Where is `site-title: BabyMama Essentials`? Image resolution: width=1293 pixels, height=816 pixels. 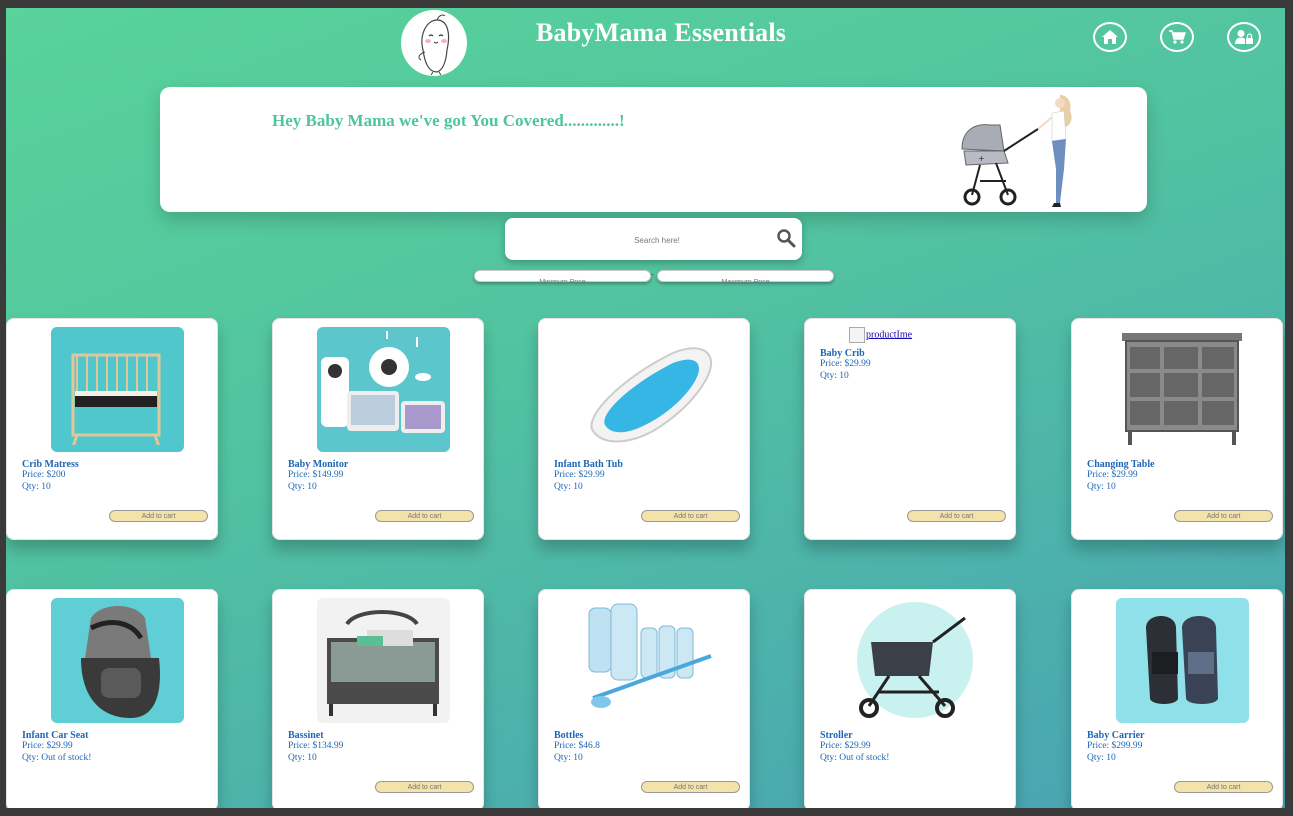
site-title: BabyMama Essentials is located at coordinates (661, 32).